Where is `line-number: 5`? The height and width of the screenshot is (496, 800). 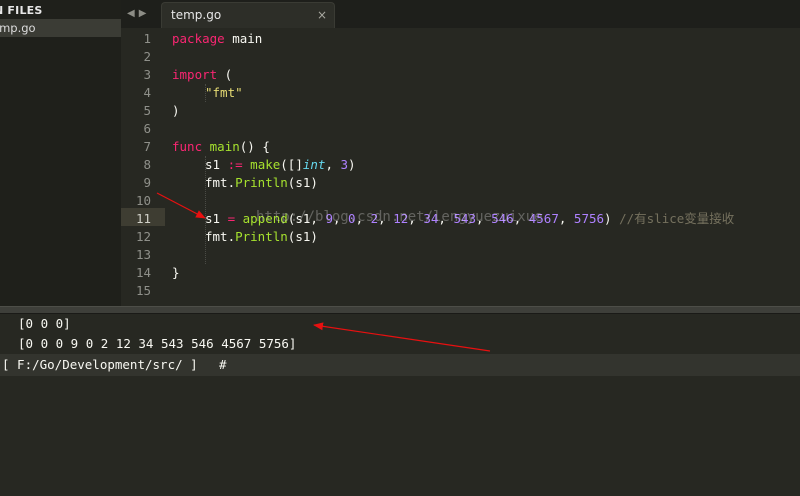 line-number: 5 is located at coordinates (147, 110).